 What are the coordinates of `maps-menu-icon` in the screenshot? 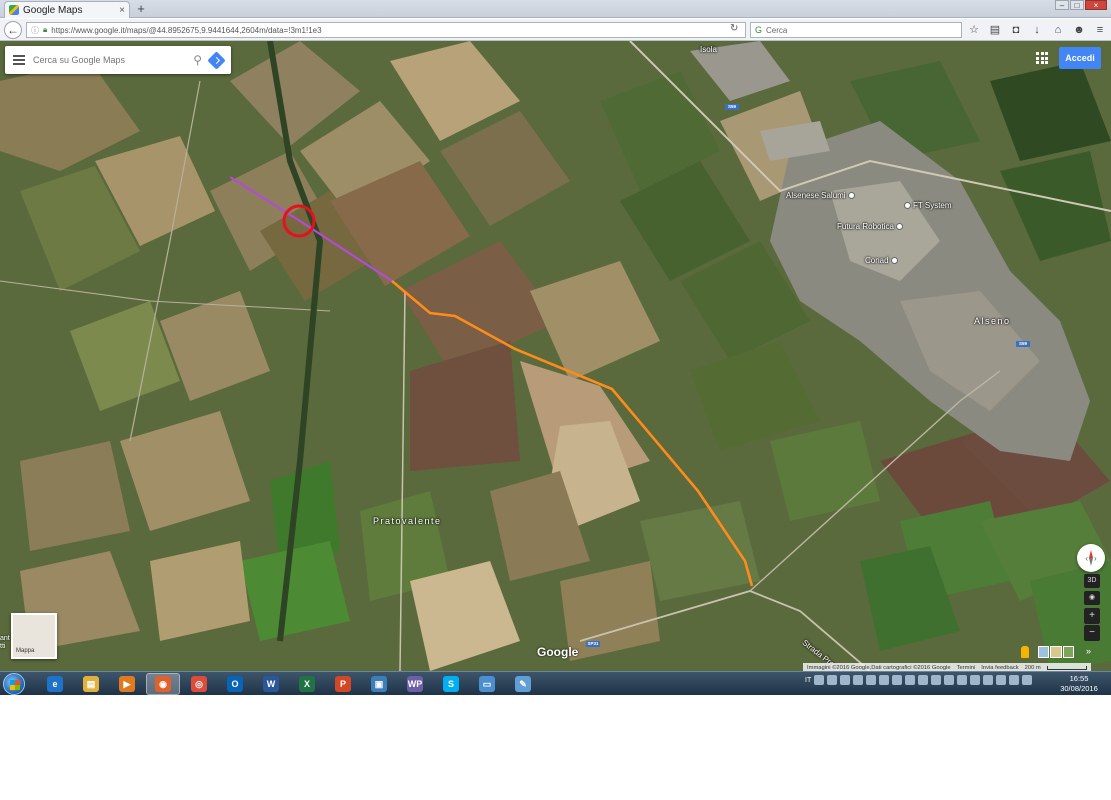 It's located at (19, 60).